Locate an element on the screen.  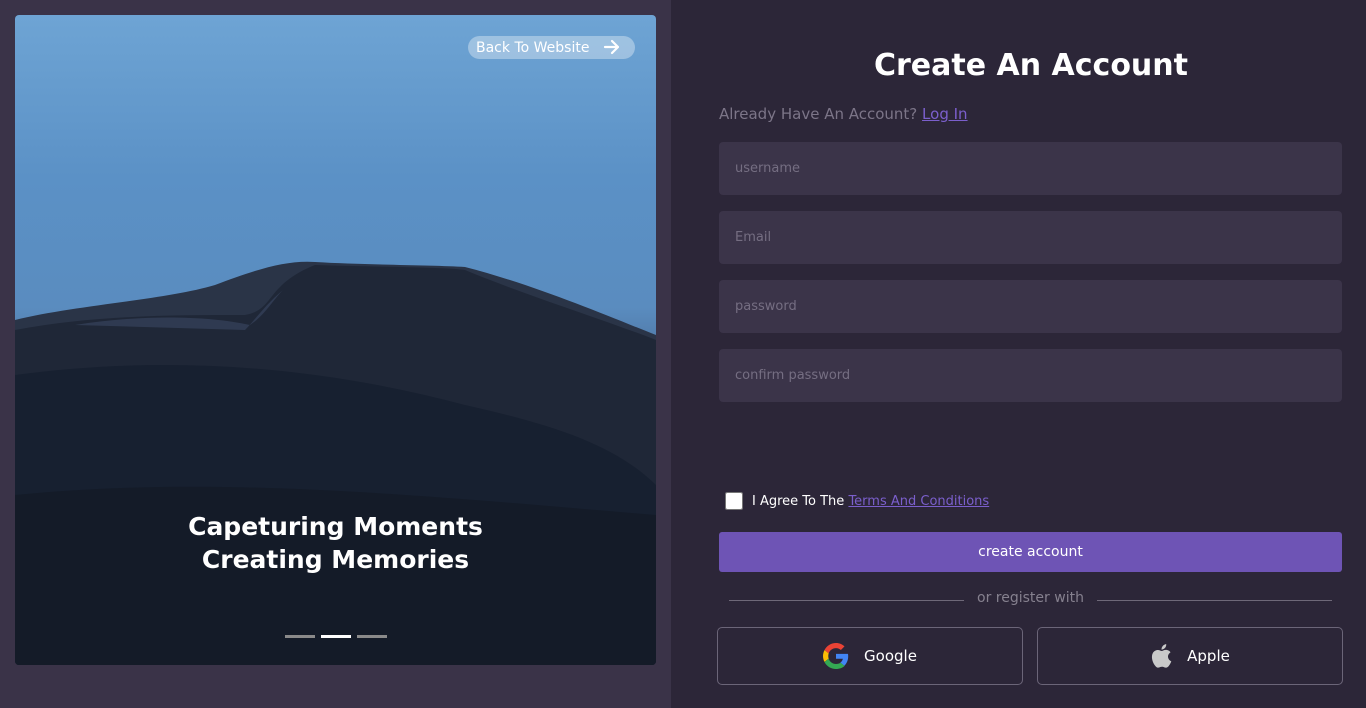
hero-caption: Capeturing Moments Creating Memories is located at coordinates (335, 543).